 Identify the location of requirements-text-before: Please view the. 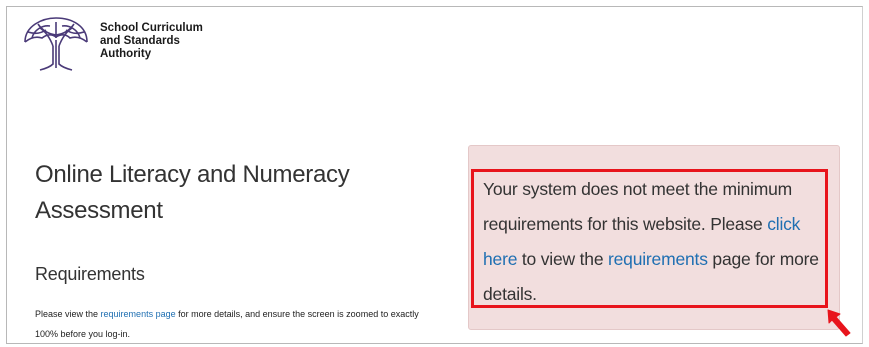
(68, 314).